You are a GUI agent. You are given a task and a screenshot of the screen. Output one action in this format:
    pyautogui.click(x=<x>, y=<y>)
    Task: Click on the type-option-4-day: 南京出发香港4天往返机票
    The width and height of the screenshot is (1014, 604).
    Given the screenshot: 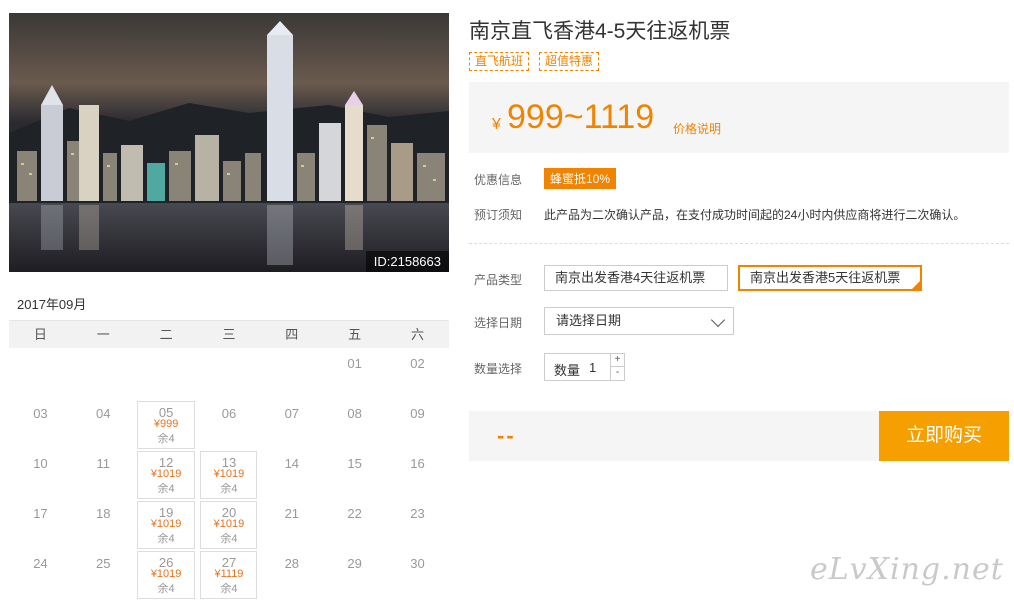 What is the action you would take?
    pyautogui.click(x=636, y=278)
    